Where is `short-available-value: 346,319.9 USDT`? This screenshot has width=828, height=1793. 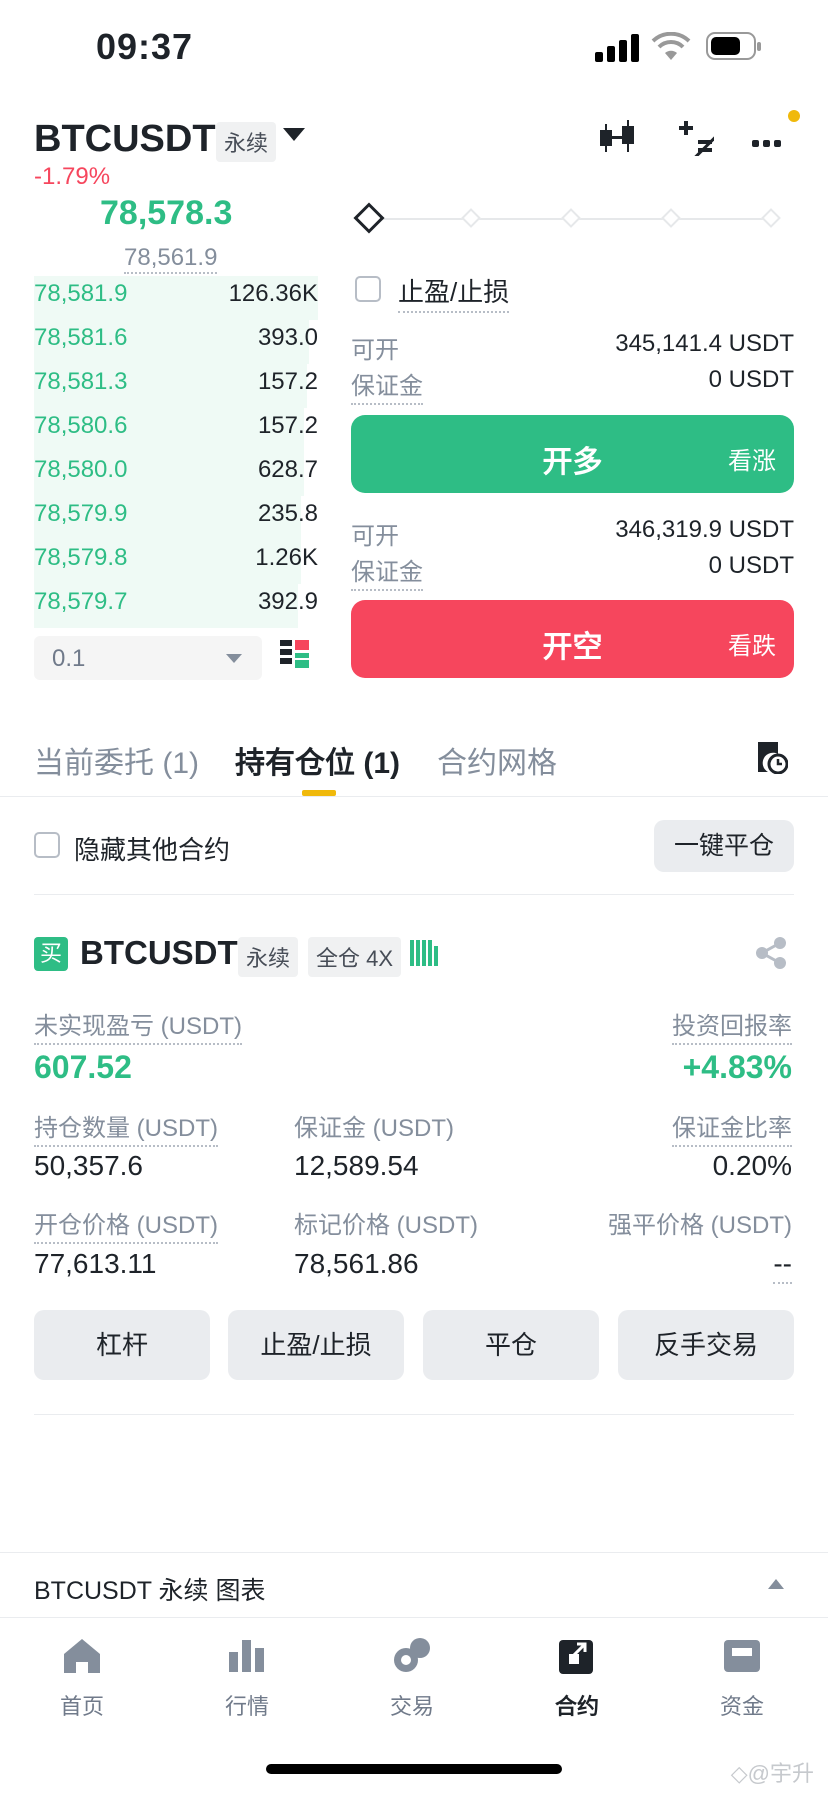 short-available-value: 346,319.9 USDT is located at coordinates (704, 529).